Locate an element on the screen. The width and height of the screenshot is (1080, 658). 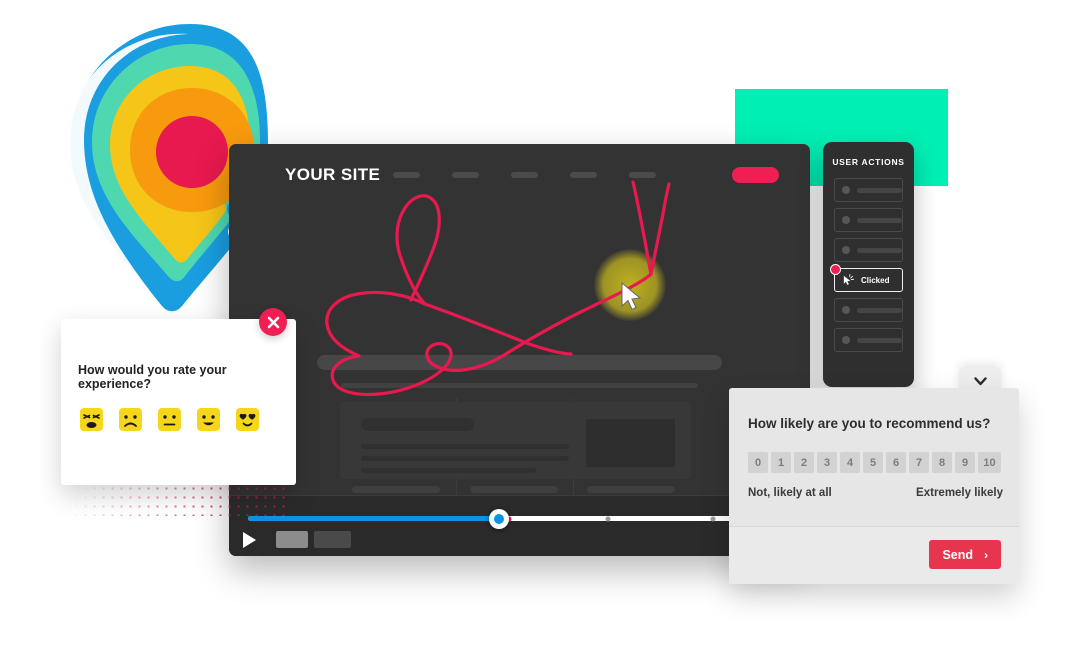
user-actions-panel: USER ACTIONS Clicked is located at coordinates (868, 264).